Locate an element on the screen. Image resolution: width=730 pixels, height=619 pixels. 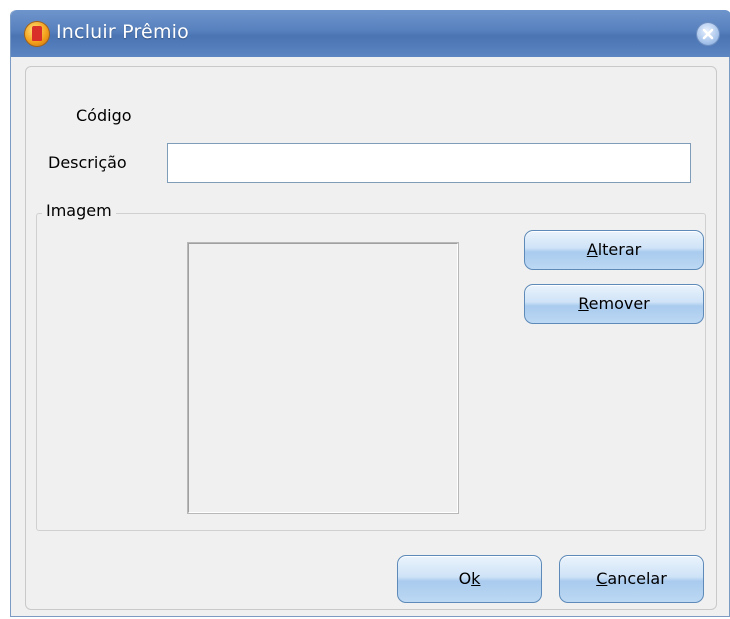
cancelar-label: ancelar is located at coordinates (637, 578).